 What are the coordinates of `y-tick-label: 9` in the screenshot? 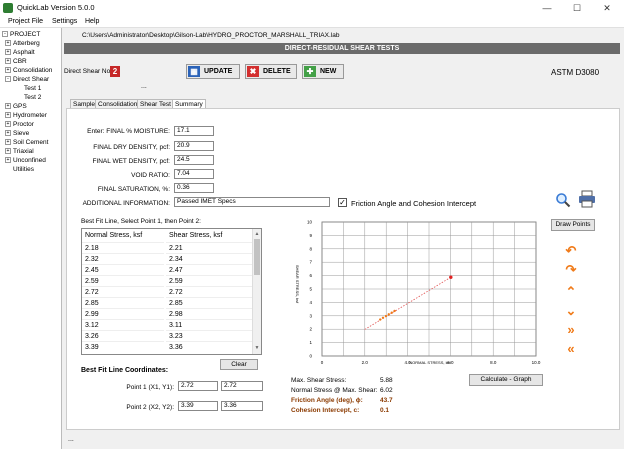 It's located at (310, 235).